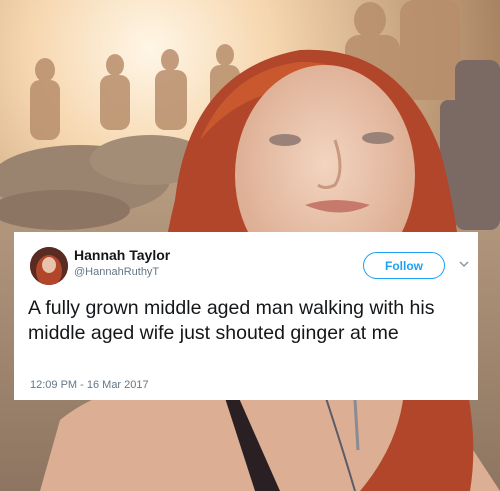  Describe the element at coordinates (464, 264) in the screenshot. I see `chevron-down-icon` at that location.